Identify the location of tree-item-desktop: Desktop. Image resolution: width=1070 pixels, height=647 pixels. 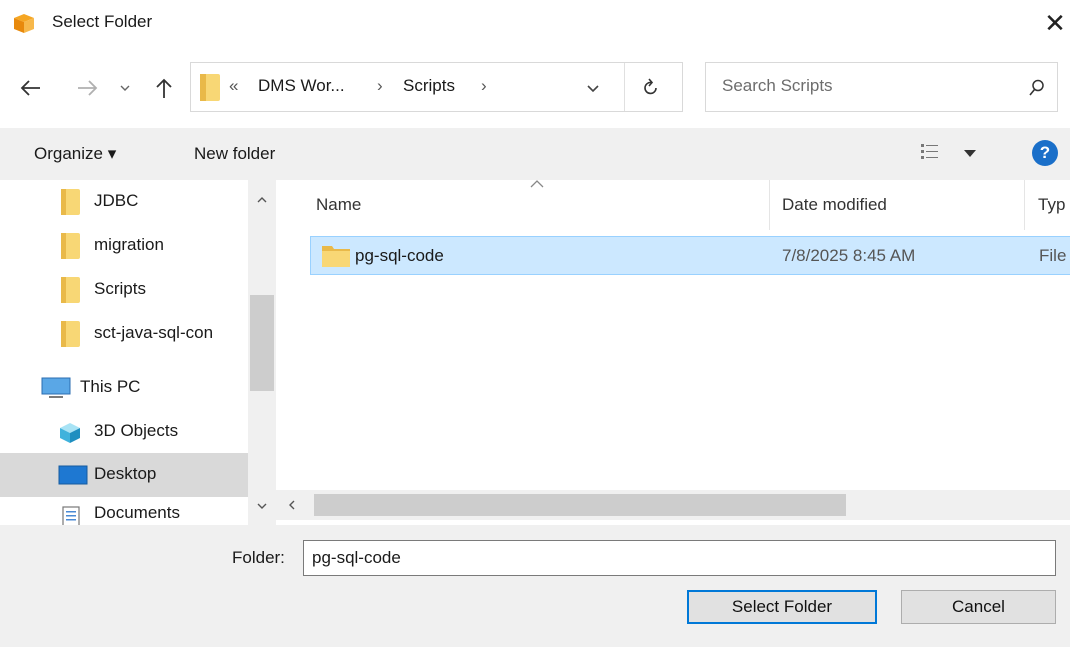
(124, 475).